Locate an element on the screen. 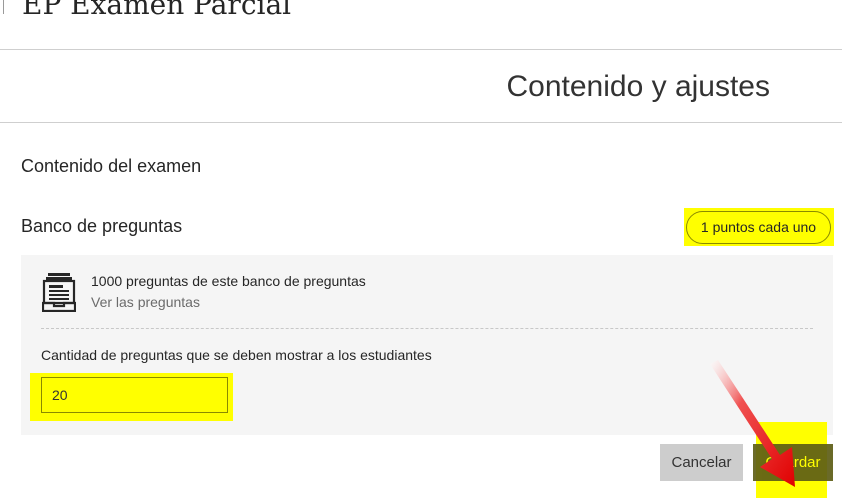  points-badge: 1 puntos cada uno is located at coordinates (758, 227).